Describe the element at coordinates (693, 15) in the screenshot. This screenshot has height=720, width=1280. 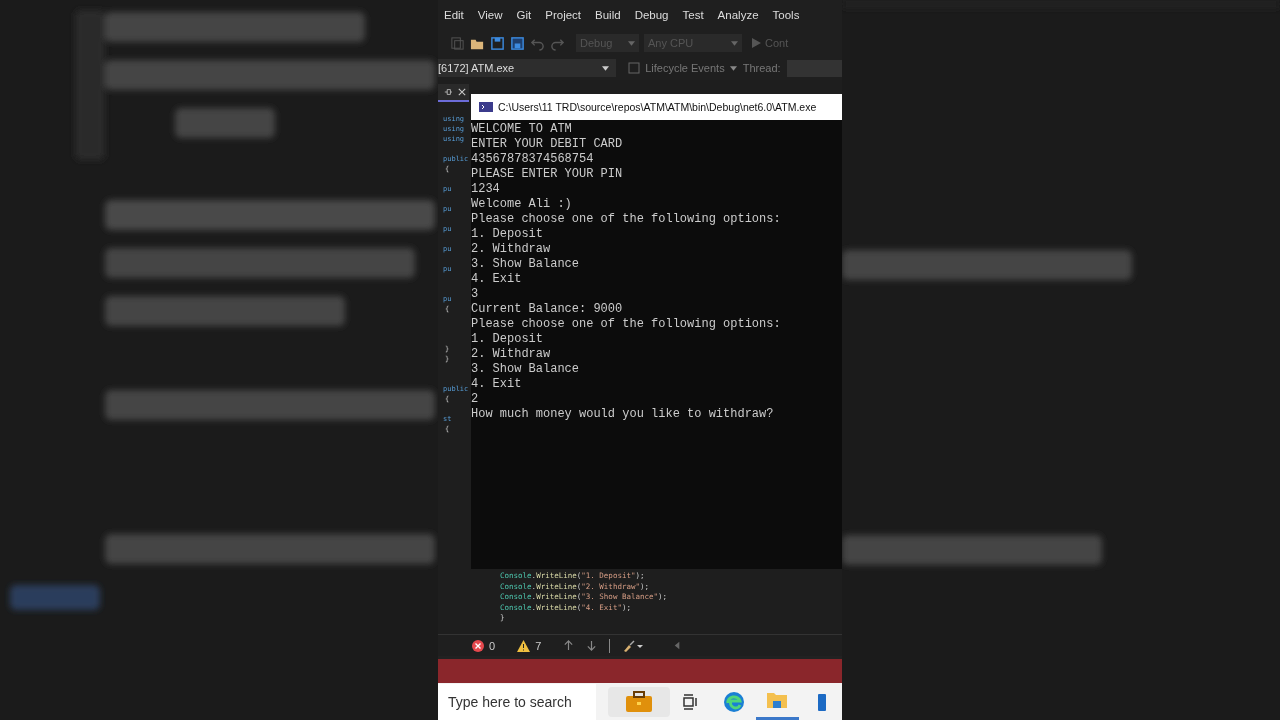
I see `menu-item: Test` at that location.